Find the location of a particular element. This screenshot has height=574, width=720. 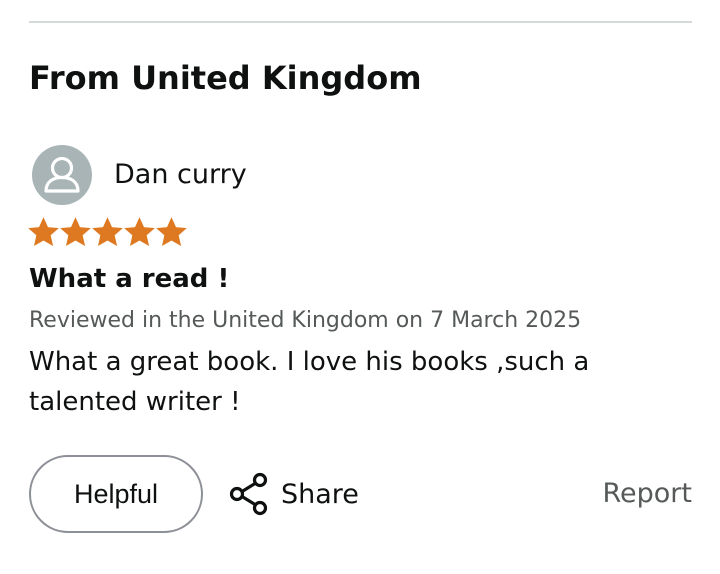

reviewer-profile: Dan curry is located at coordinates (139, 175).